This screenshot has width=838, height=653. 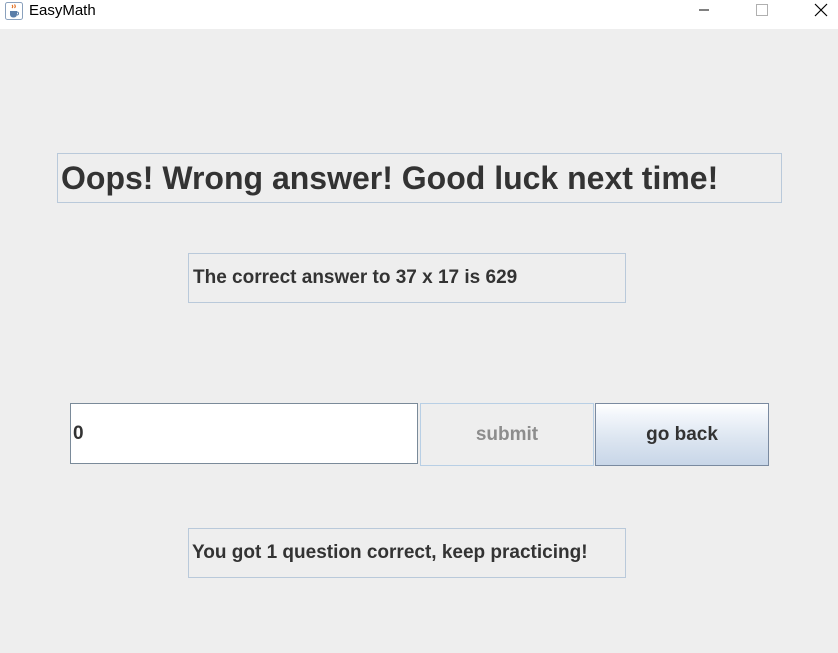 I want to click on close-icon, so click(x=821, y=10).